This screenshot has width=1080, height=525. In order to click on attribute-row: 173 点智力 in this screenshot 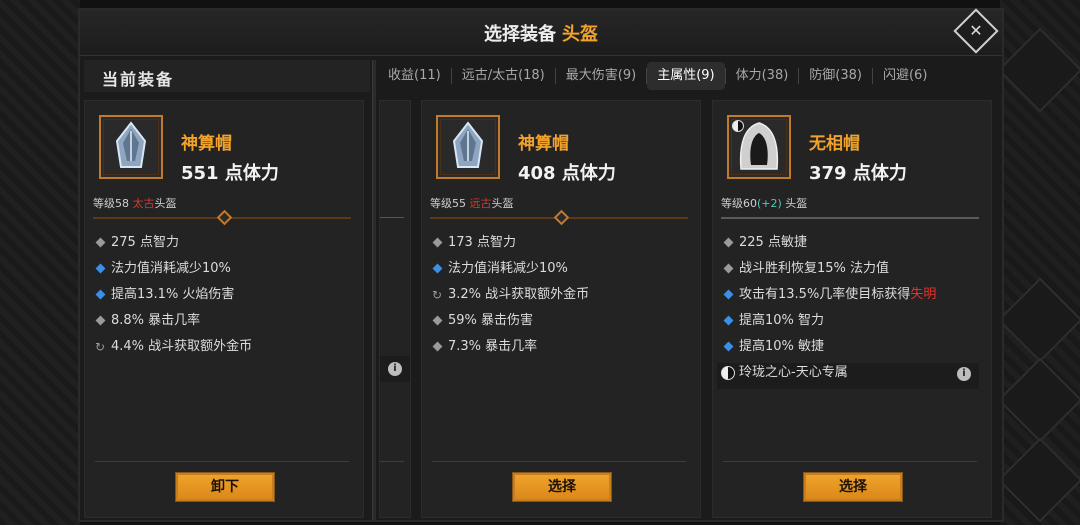, I will do `click(559, 246)`.